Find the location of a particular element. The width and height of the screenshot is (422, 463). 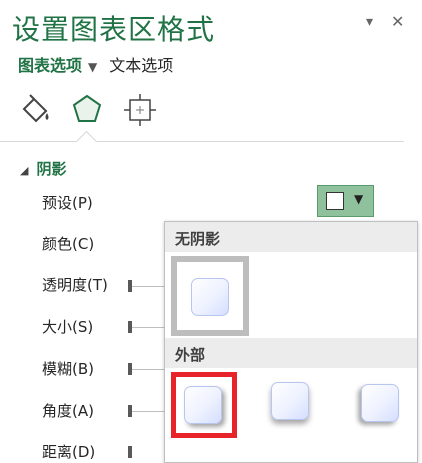

section-divider is located at coordinates (202, 141).